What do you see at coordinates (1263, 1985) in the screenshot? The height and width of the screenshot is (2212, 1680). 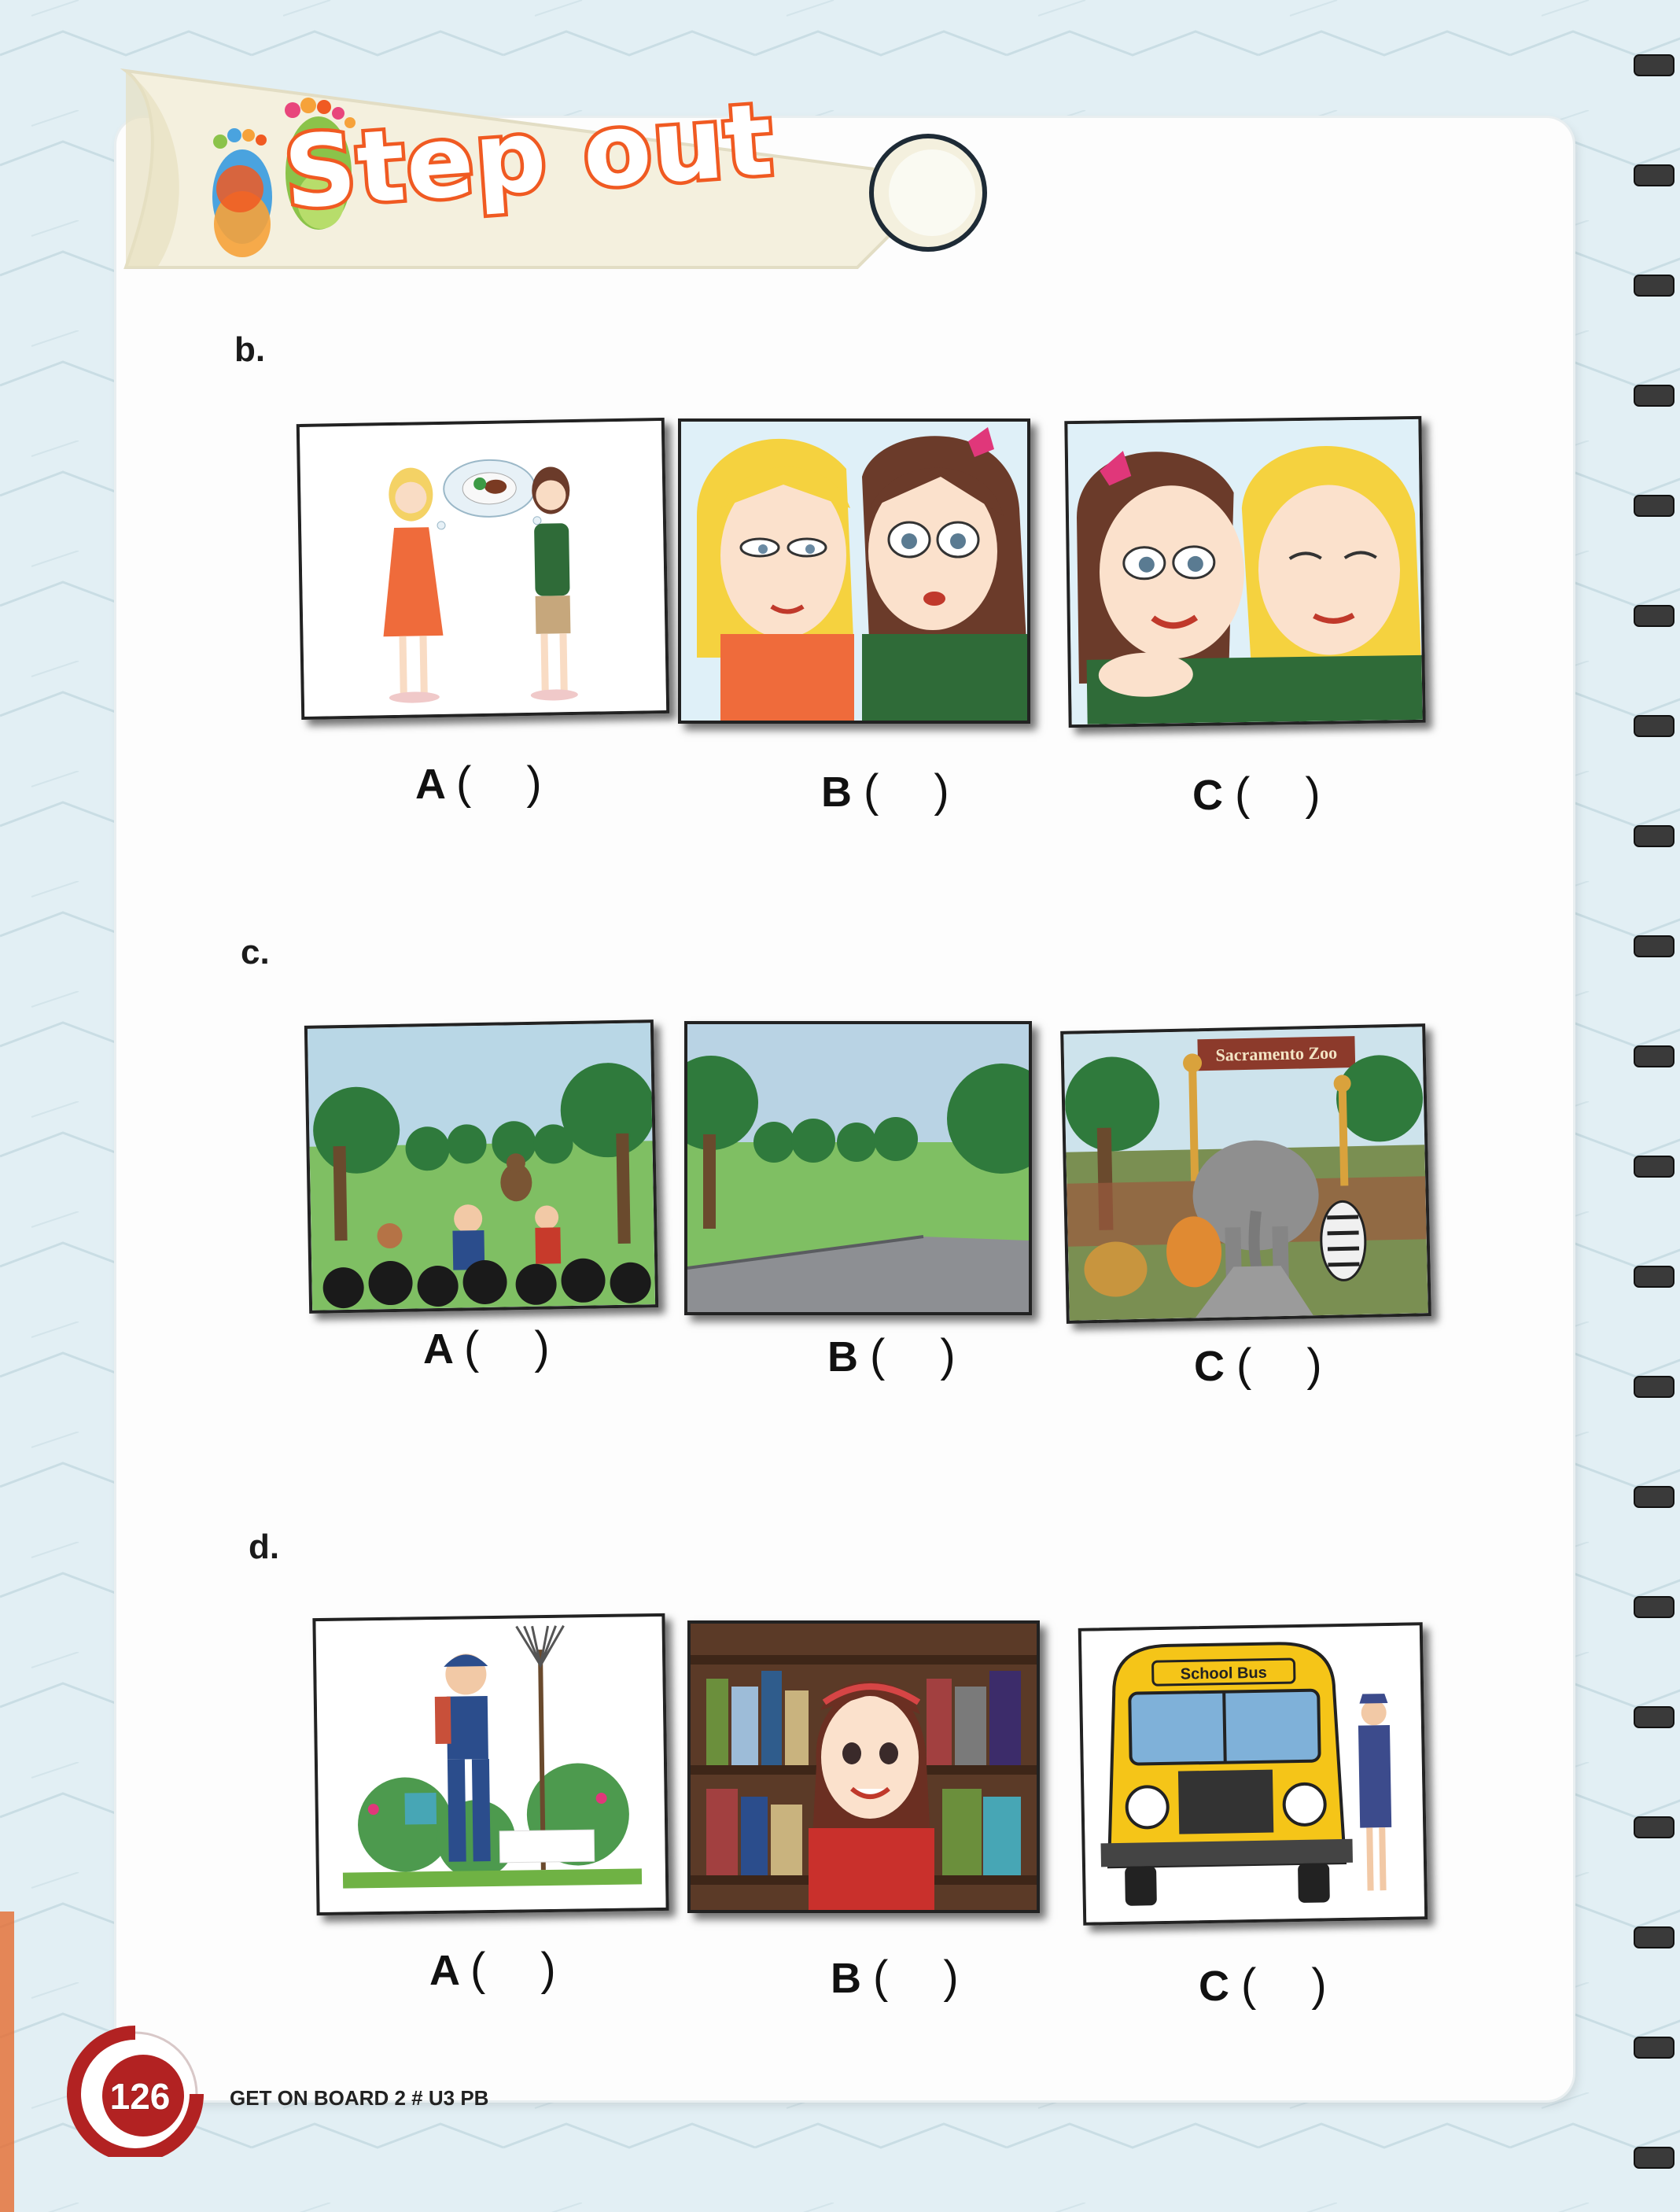 I see `option-d-c: C ()` at bounding box center [1263, 1985].